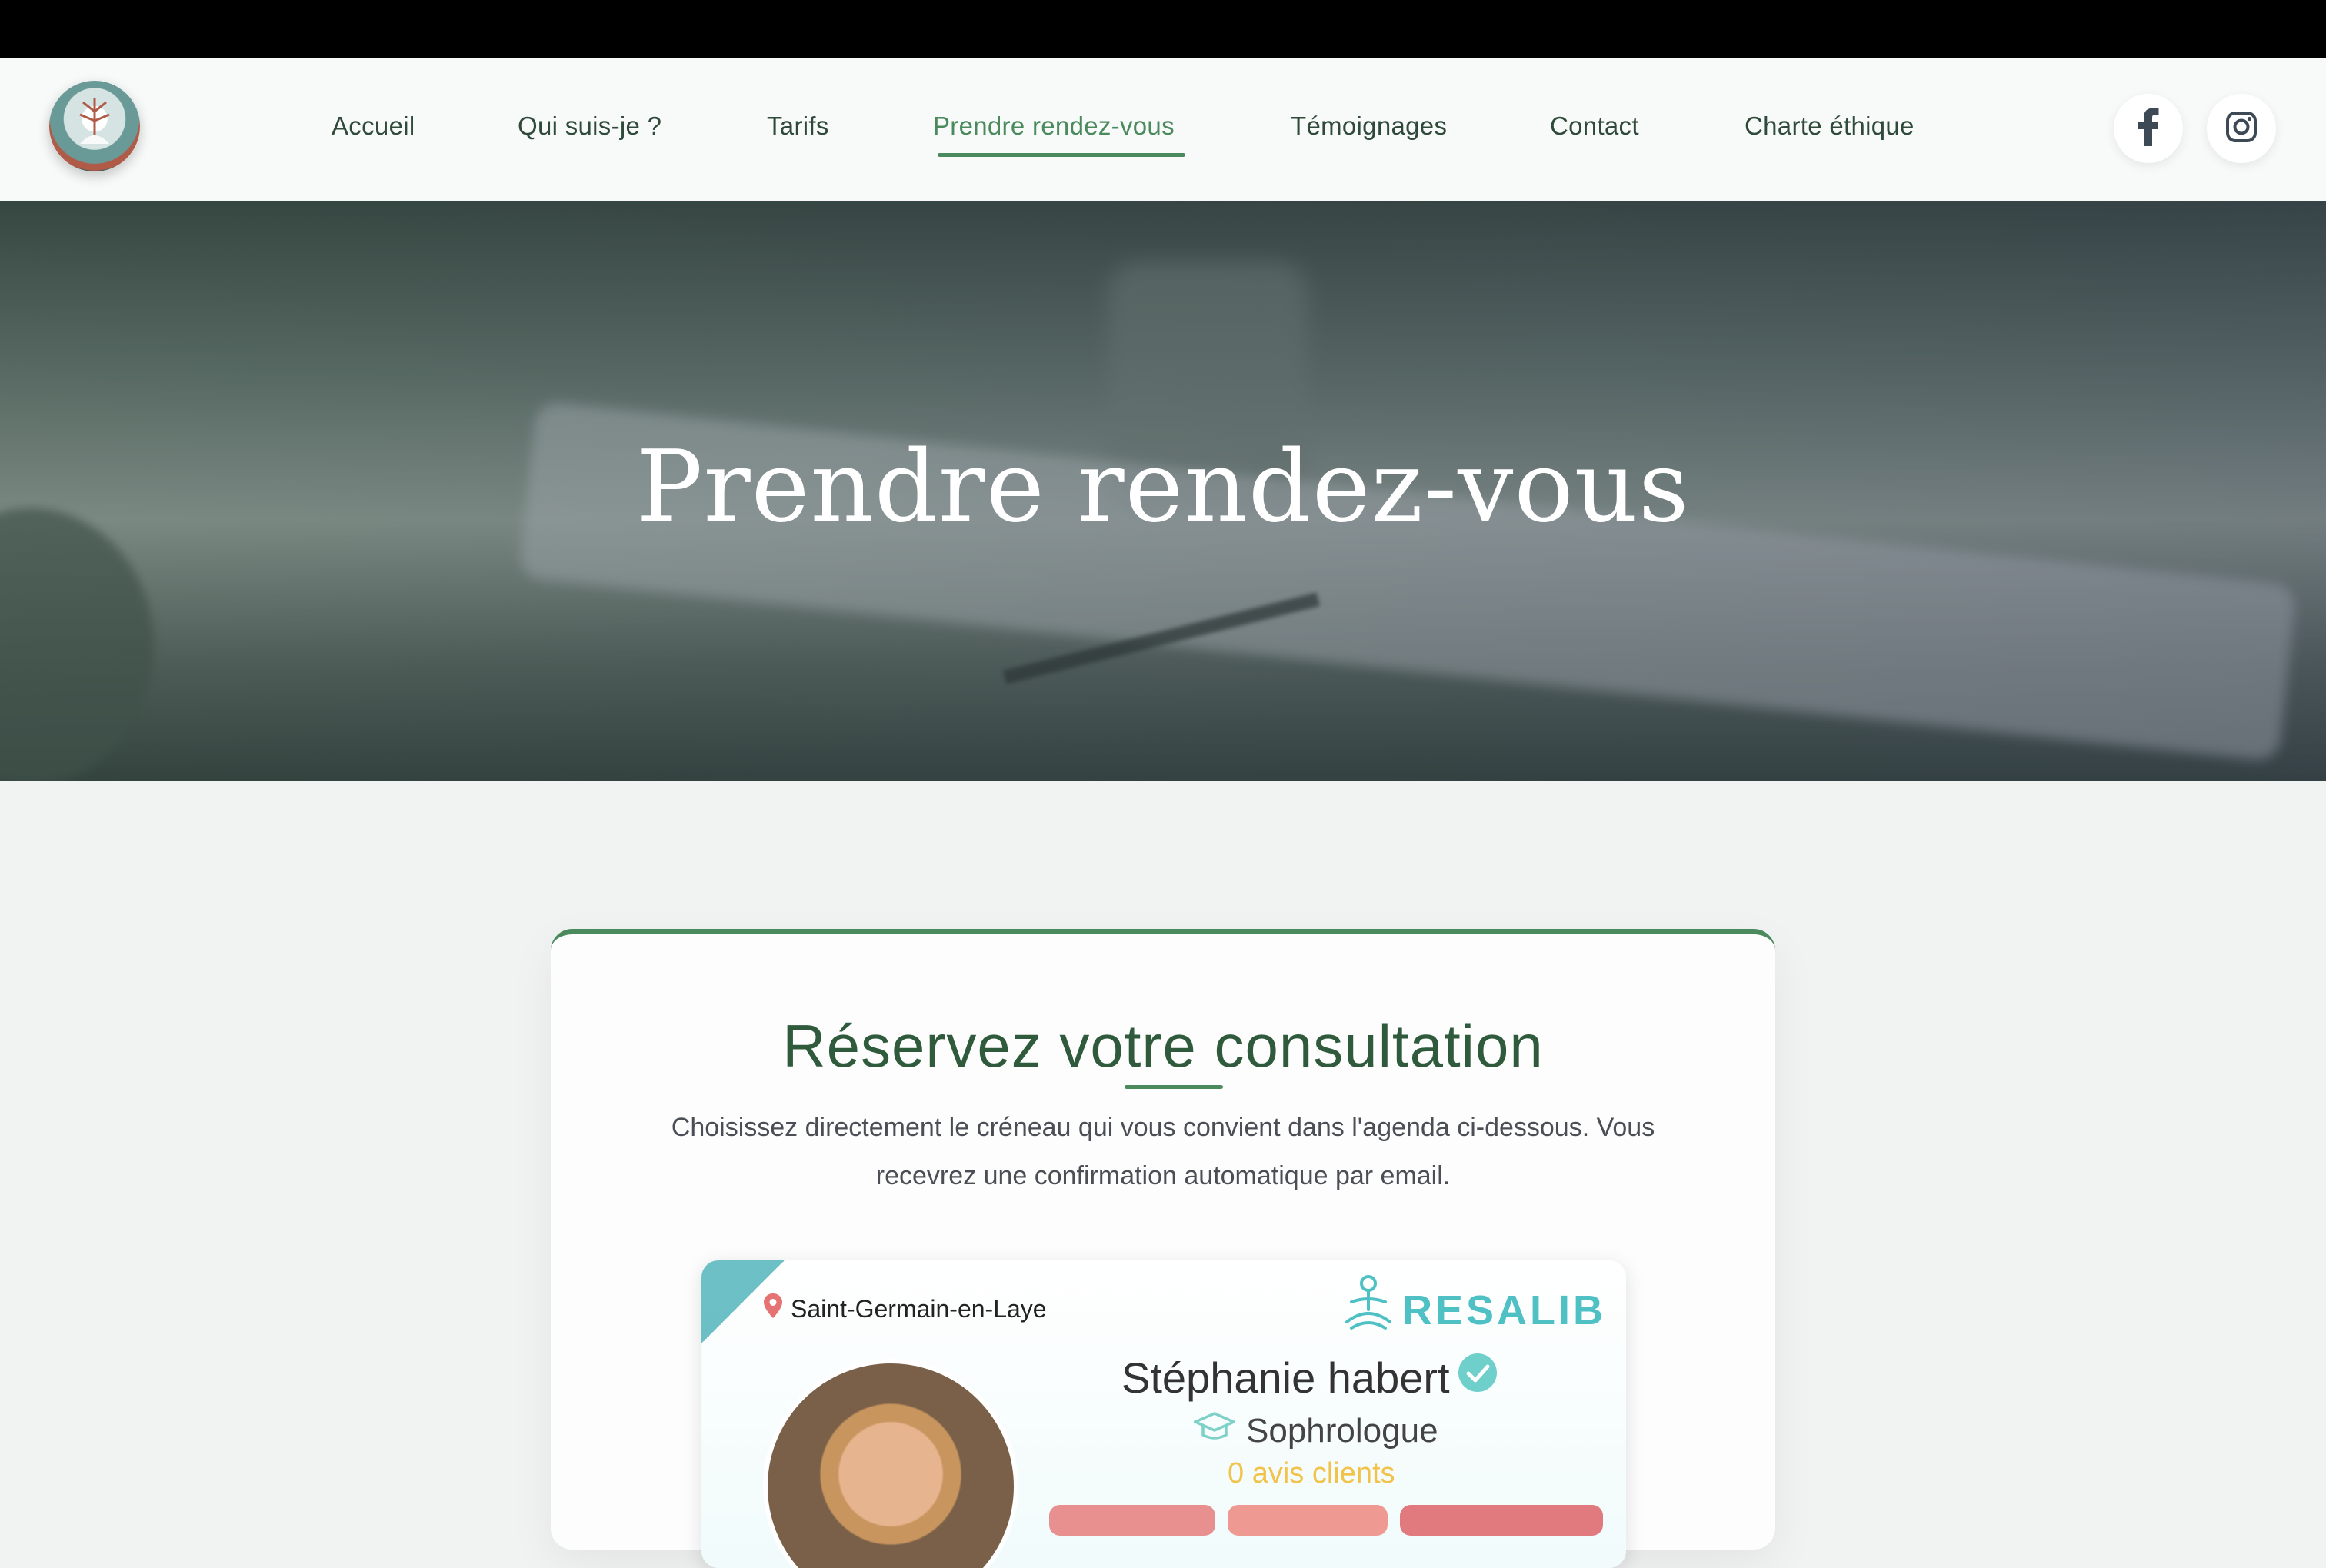 Image resolution: width=2326 pixels, height=1568 pixels. What do you see at coordinates (1368, 1310) in the screenshot?
I see `lotus-meditation-icon` at bounding box center [1368, 1310].